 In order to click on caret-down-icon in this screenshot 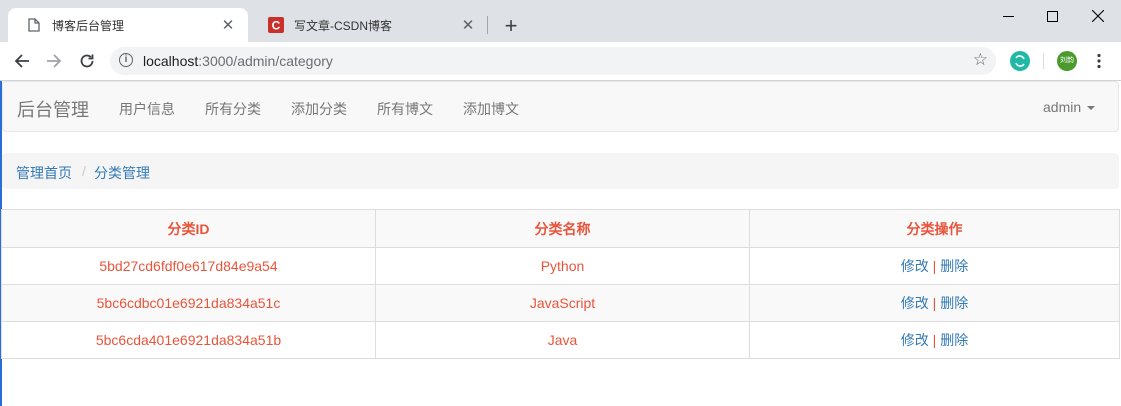, I will do `click(1091, 108)`.